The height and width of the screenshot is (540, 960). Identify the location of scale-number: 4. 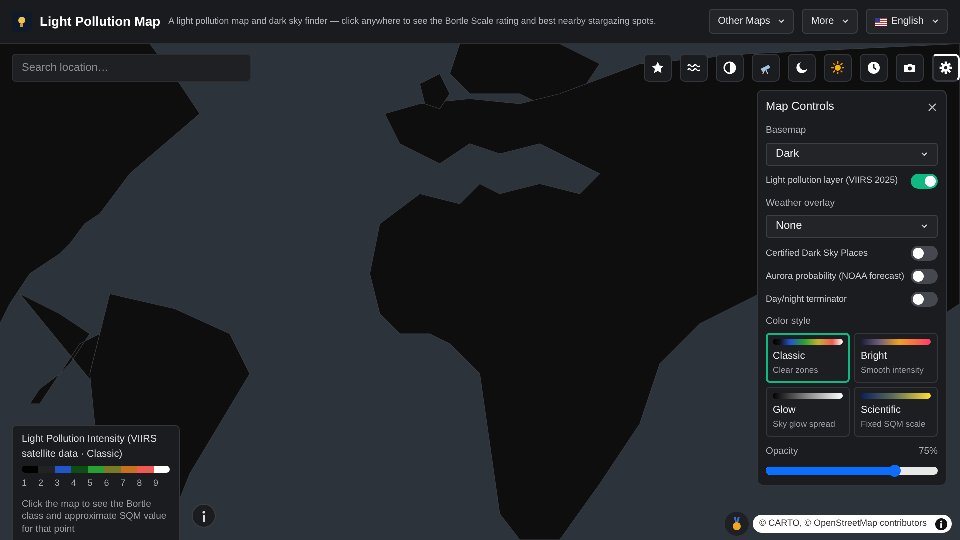
(74, 483).